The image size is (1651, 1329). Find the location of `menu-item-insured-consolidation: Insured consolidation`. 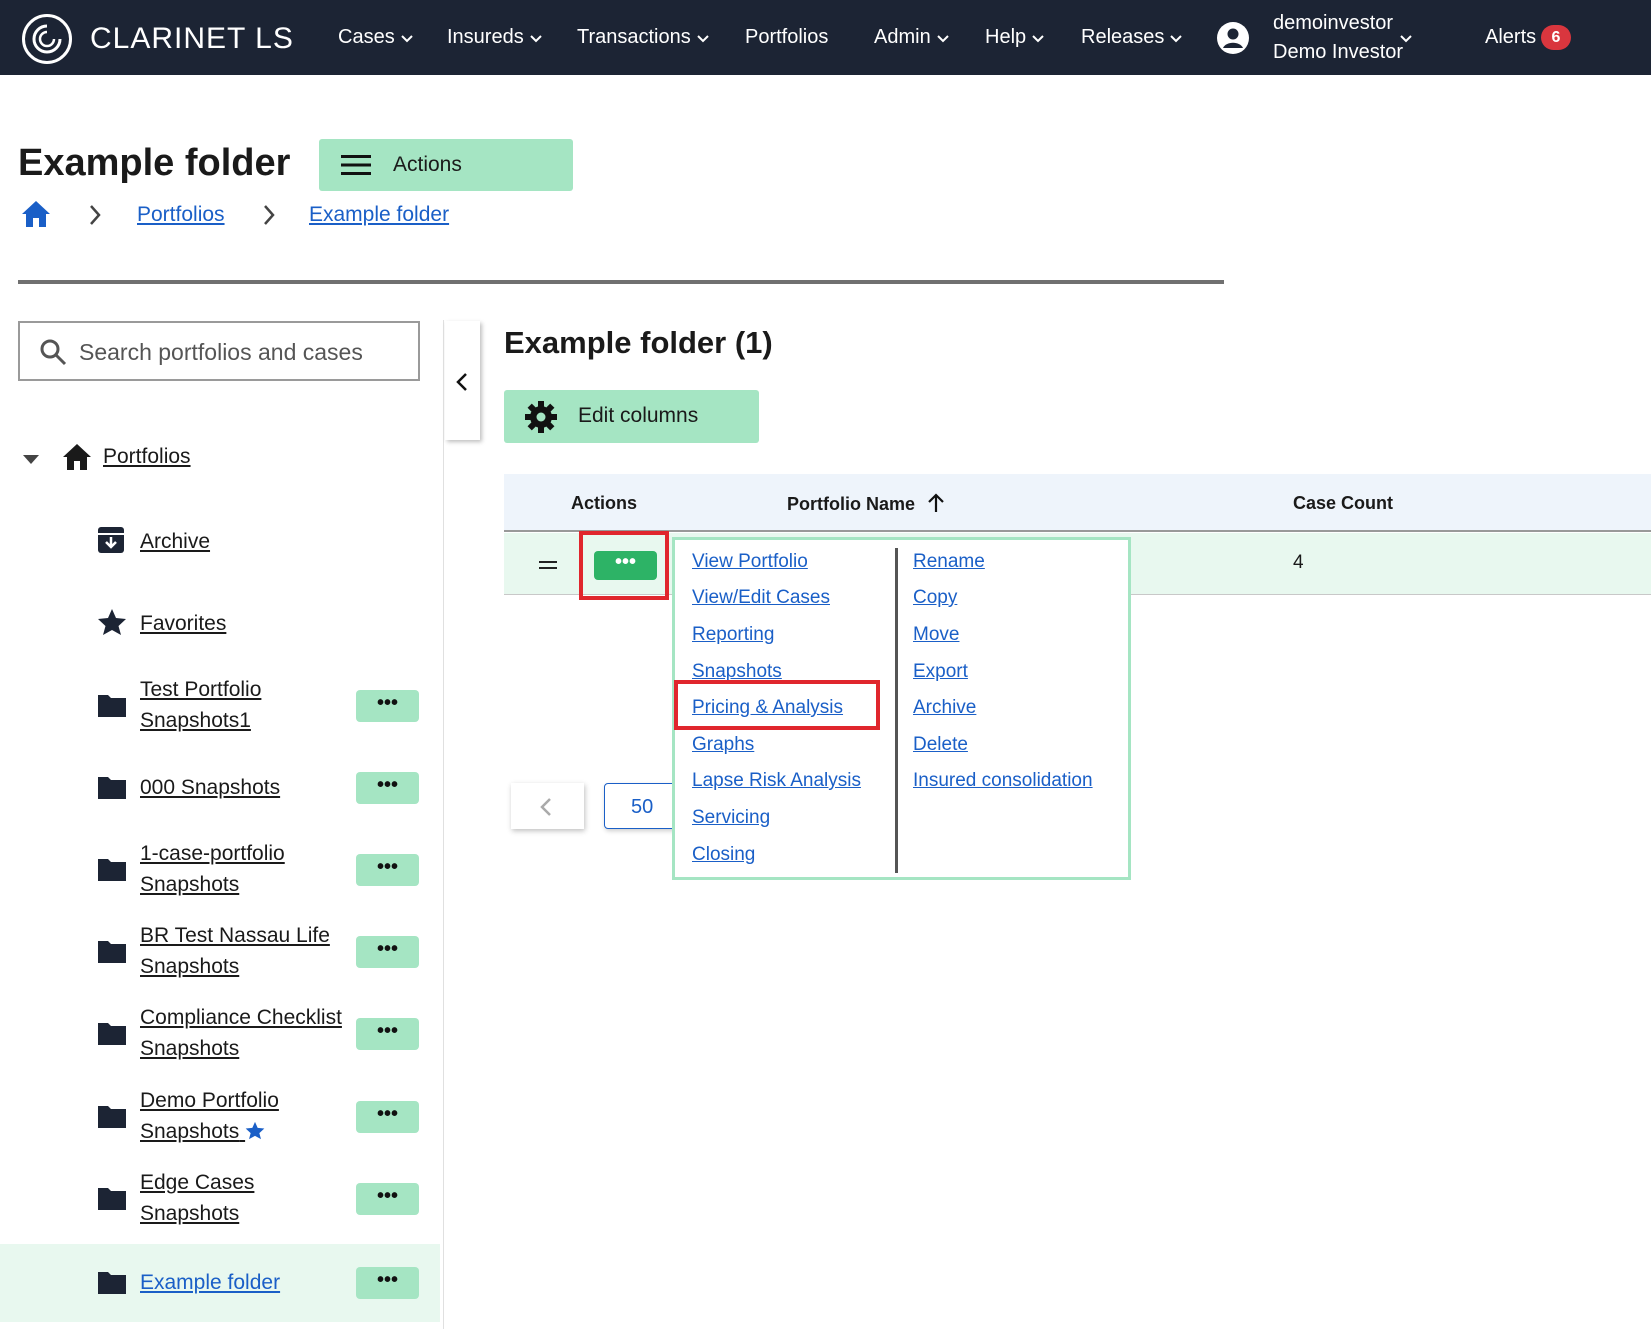

menu-item-insured-consolidation: Insured consolidation is located at coordinates (1003, 781).